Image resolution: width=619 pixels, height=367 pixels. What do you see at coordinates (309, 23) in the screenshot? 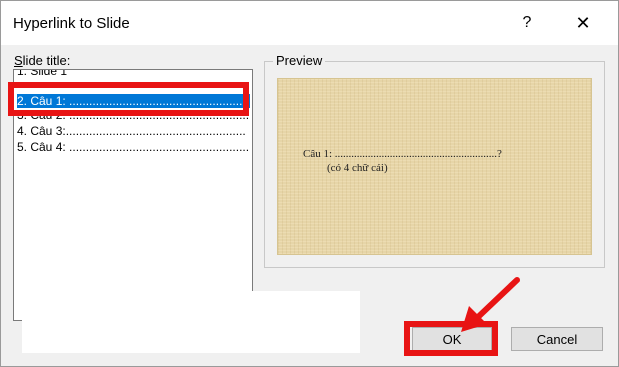
I see `title-bar: Hyperlink to Slide ? ✕` at bounding box center [309, 23].